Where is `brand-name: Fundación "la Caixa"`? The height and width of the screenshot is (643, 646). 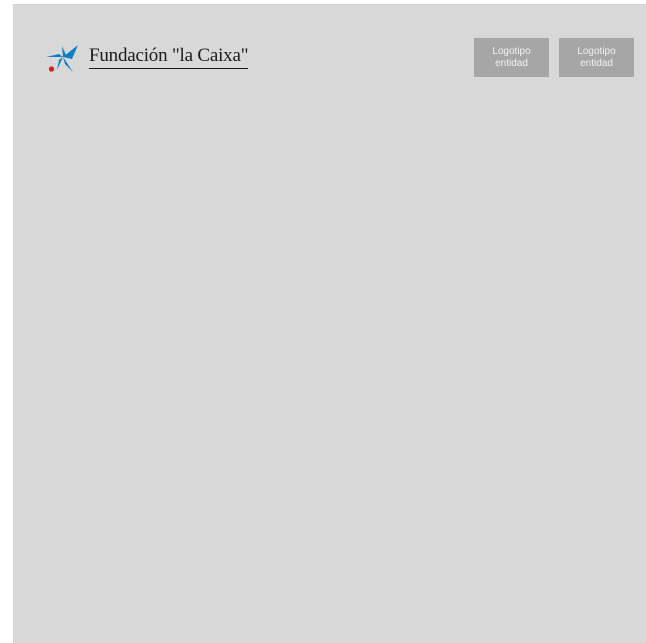 brand-name: Fundación "la Caixa" is located at coordinates (168, 57).